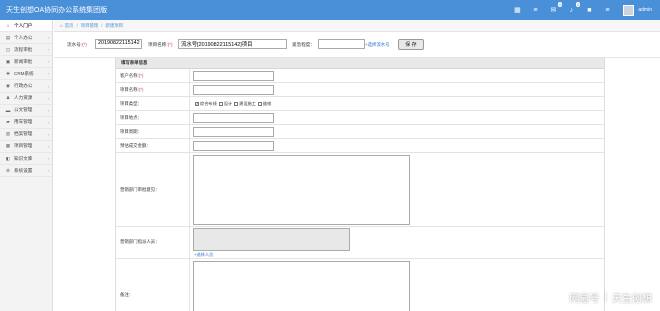  I want to click on cycle-label: 项目周期：, so click(131, 131).